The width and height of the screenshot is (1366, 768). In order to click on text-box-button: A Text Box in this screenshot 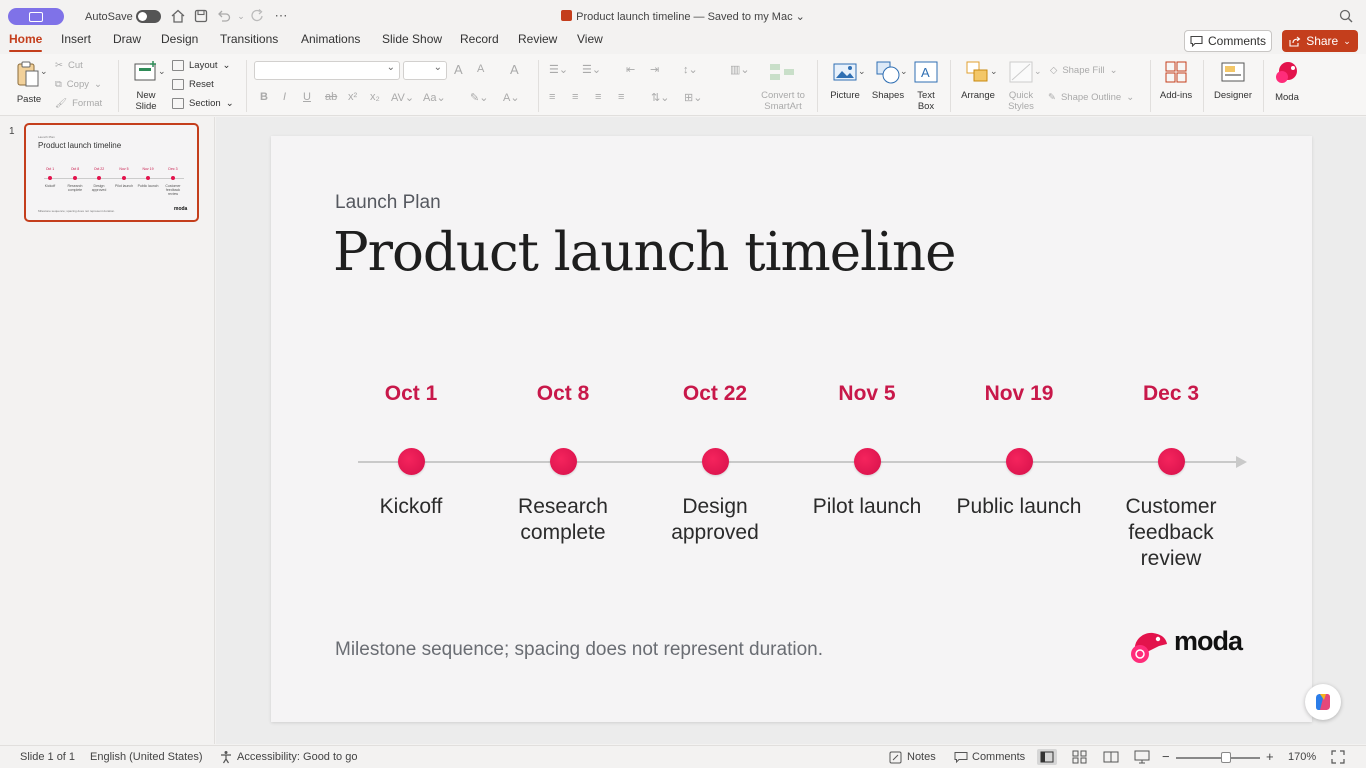, I will do `click(926, 86)`.